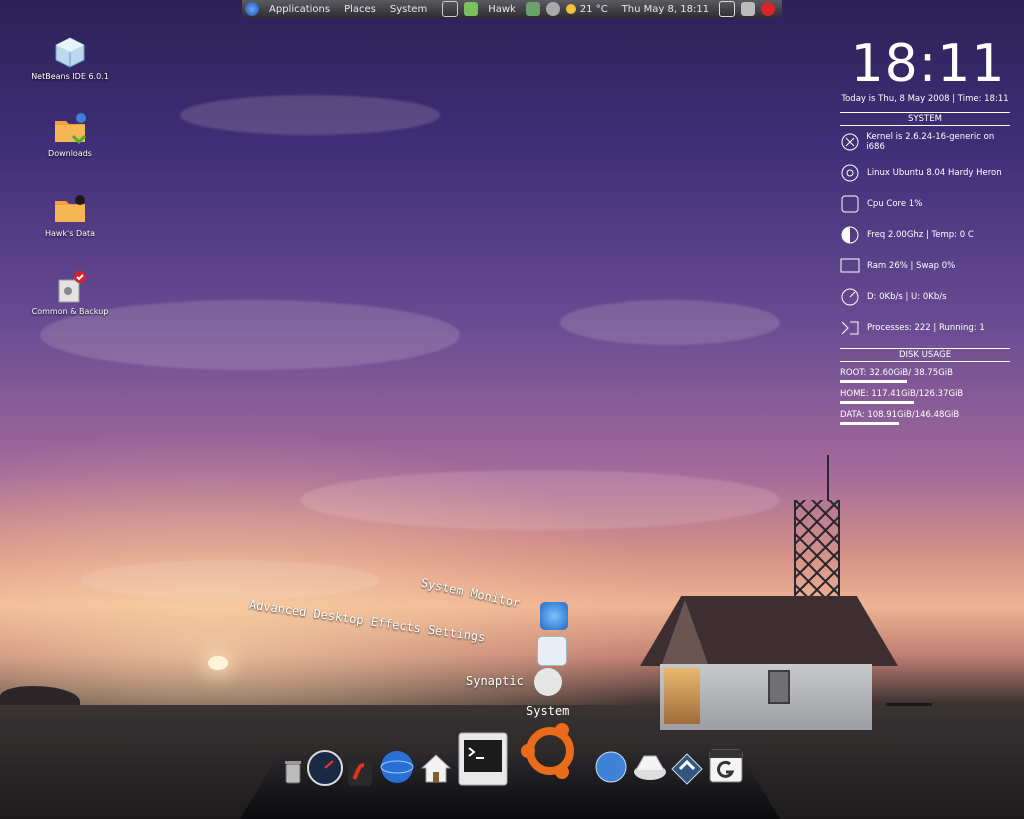 Image resolution: width=1024 pixels, height=819 pixels. What do you see at coordinates (817, 552) in the screenshot?
I see `lifeguard-tower` at bounding box center [817, 552].